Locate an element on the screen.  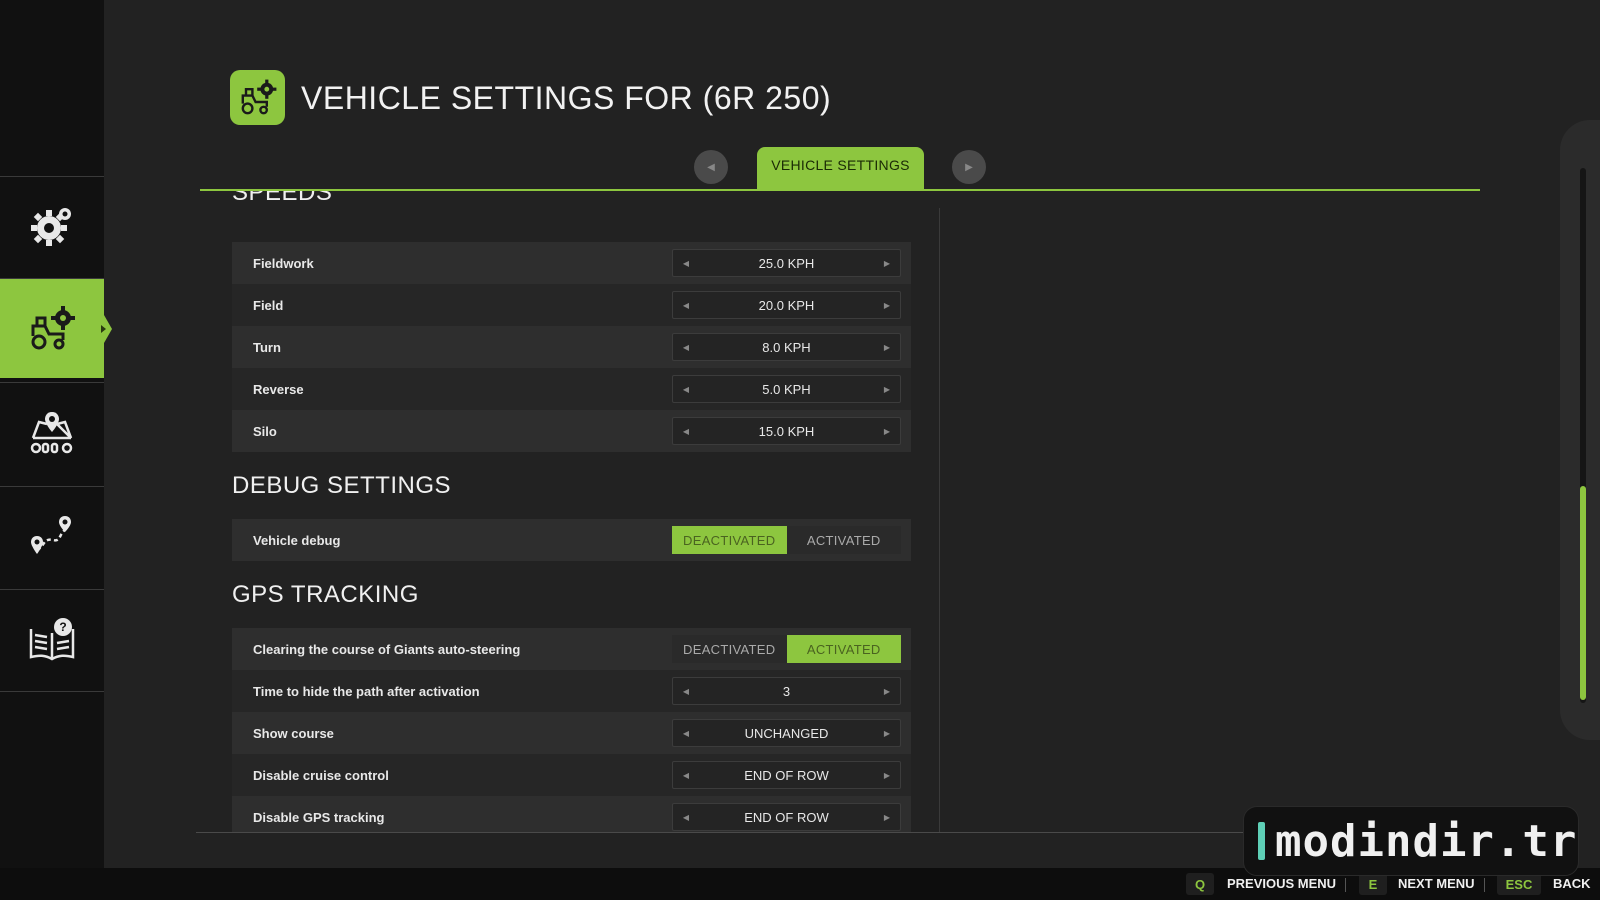
sidebar-item-field-work is located at coordinates (52, 432).